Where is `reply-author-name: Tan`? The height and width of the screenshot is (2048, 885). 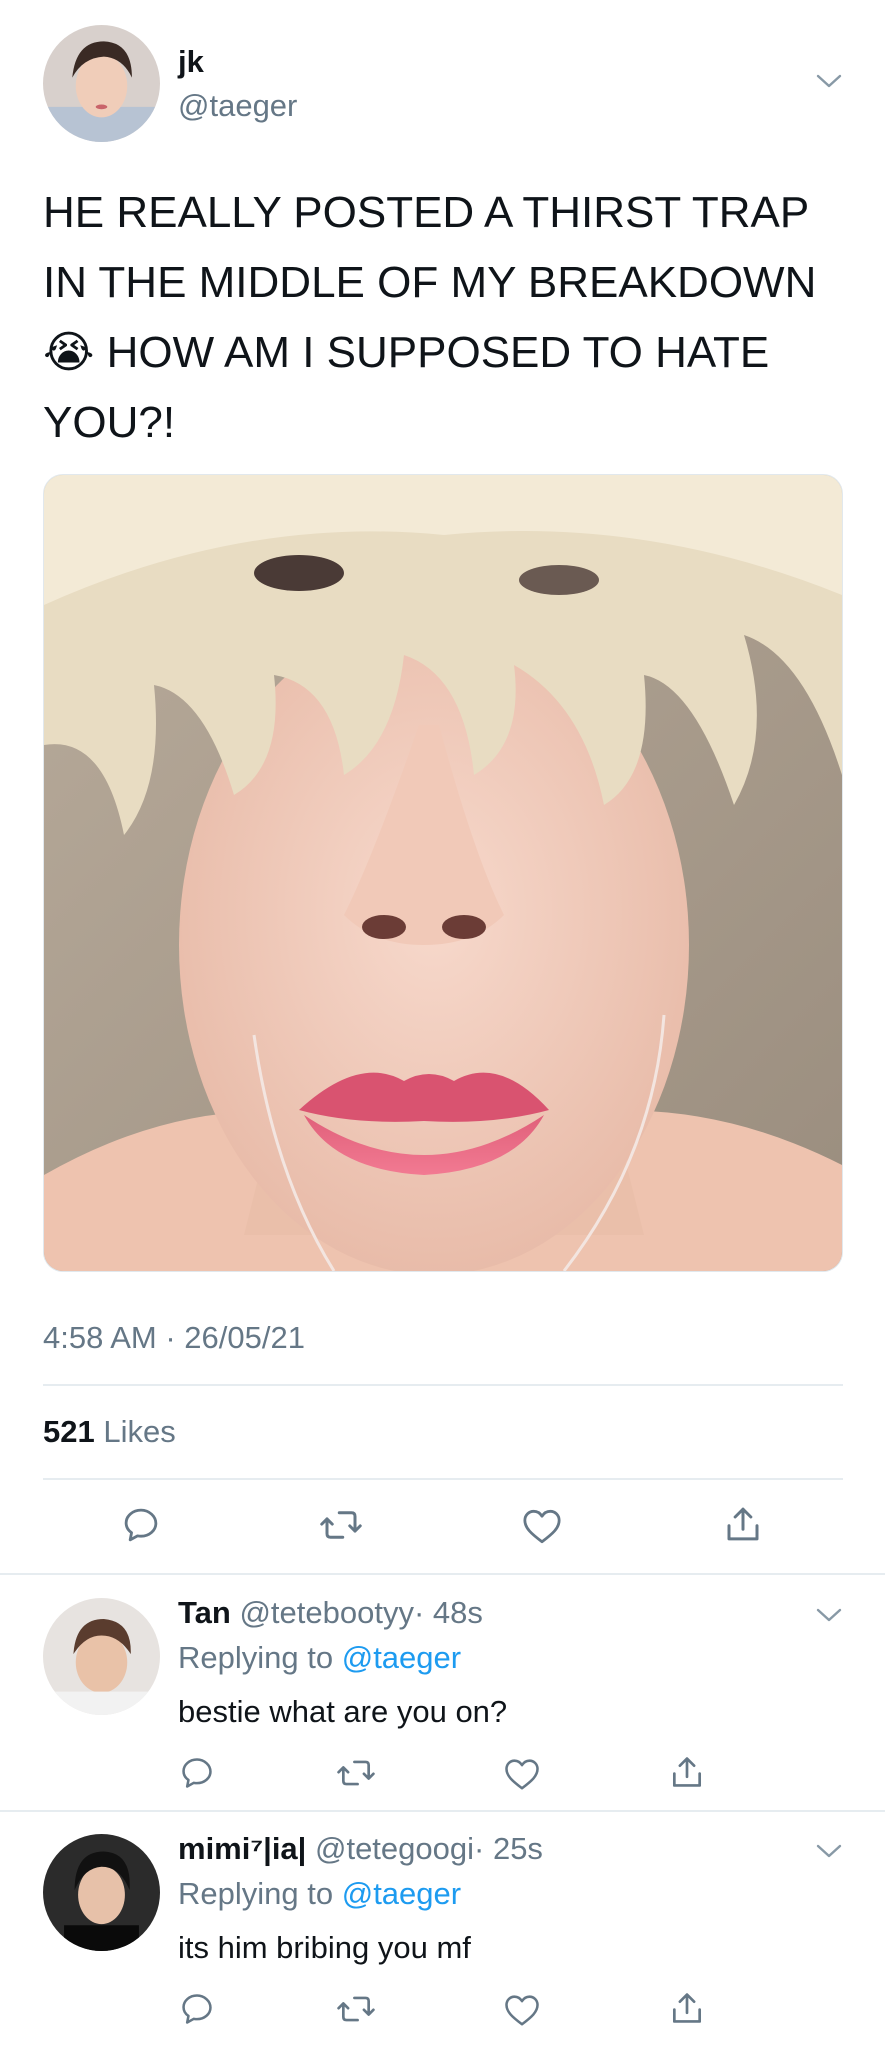
reply-author-name: Tan is located at coordinates (204, 1612).